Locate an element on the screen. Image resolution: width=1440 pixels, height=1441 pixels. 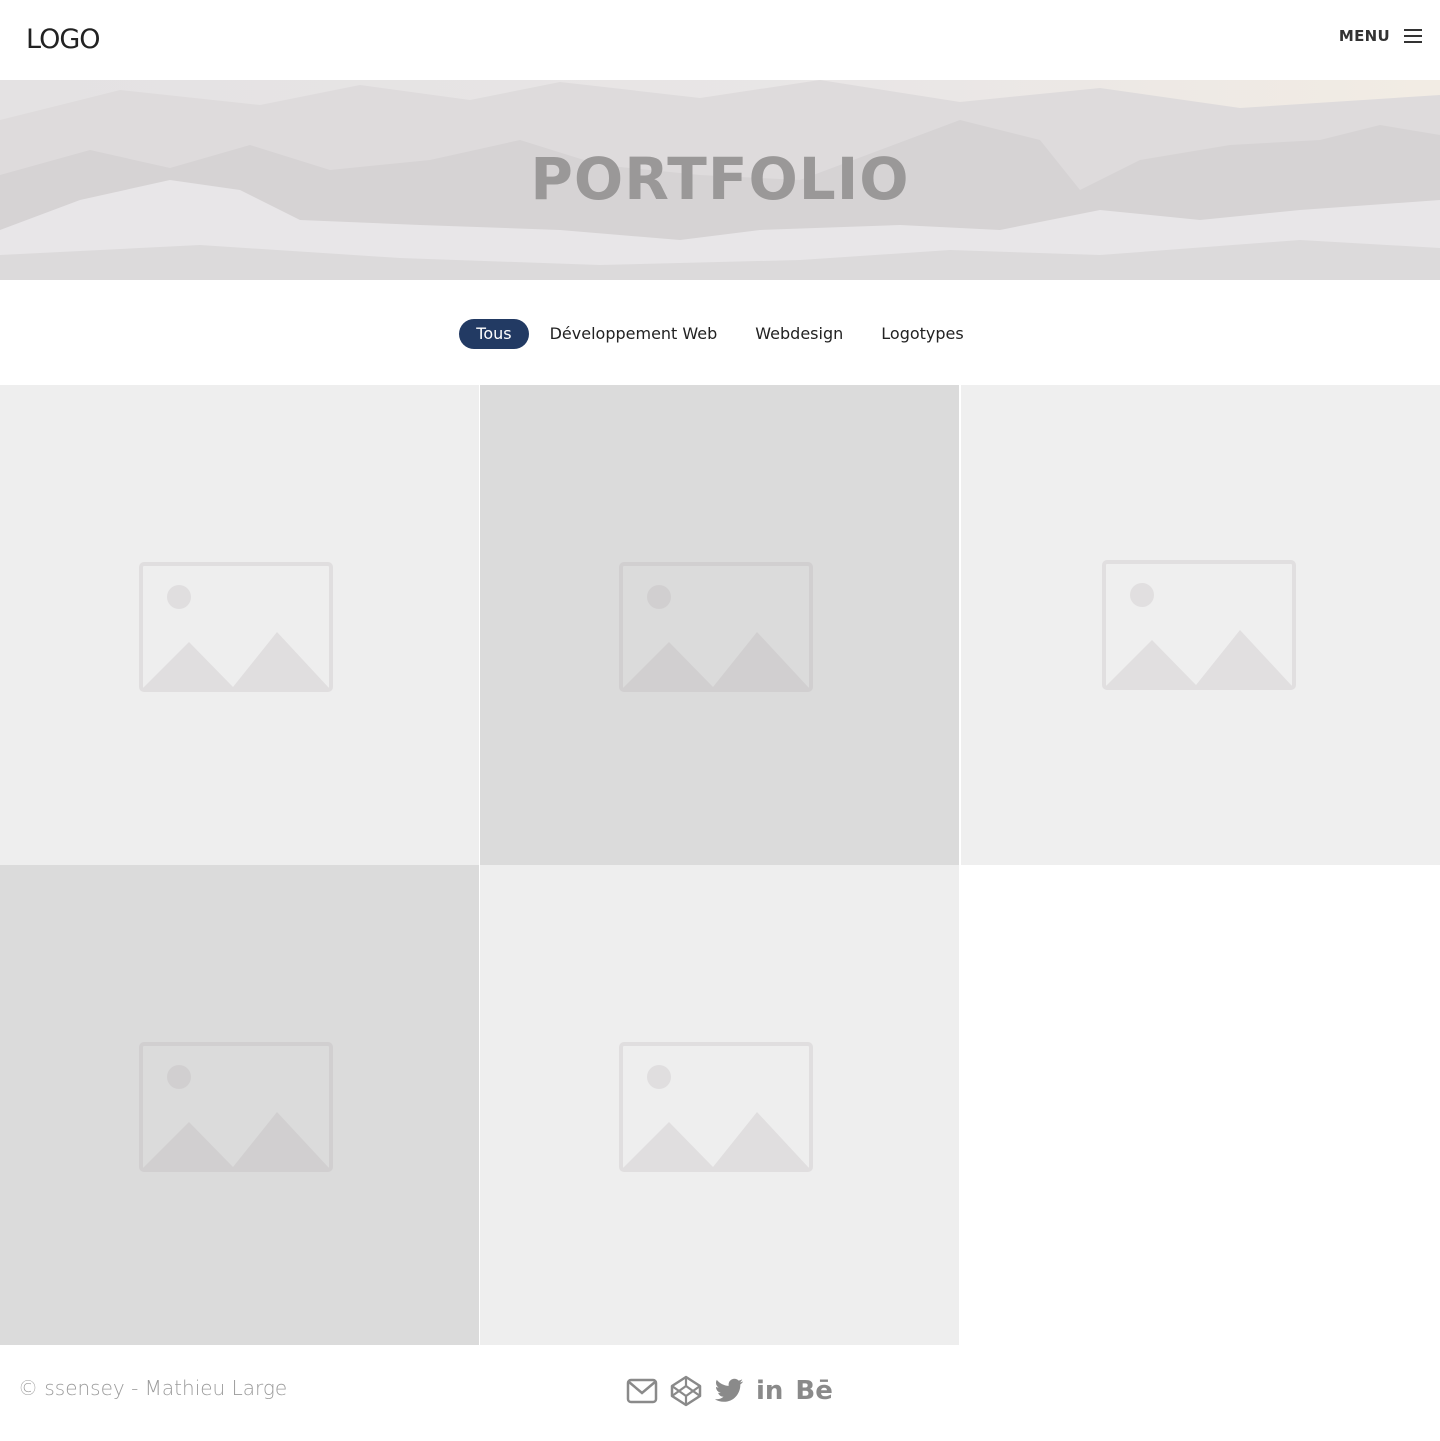
site-footer: © ssensey - Mathieu Large in Bē is located at coordinates (720, 1393).